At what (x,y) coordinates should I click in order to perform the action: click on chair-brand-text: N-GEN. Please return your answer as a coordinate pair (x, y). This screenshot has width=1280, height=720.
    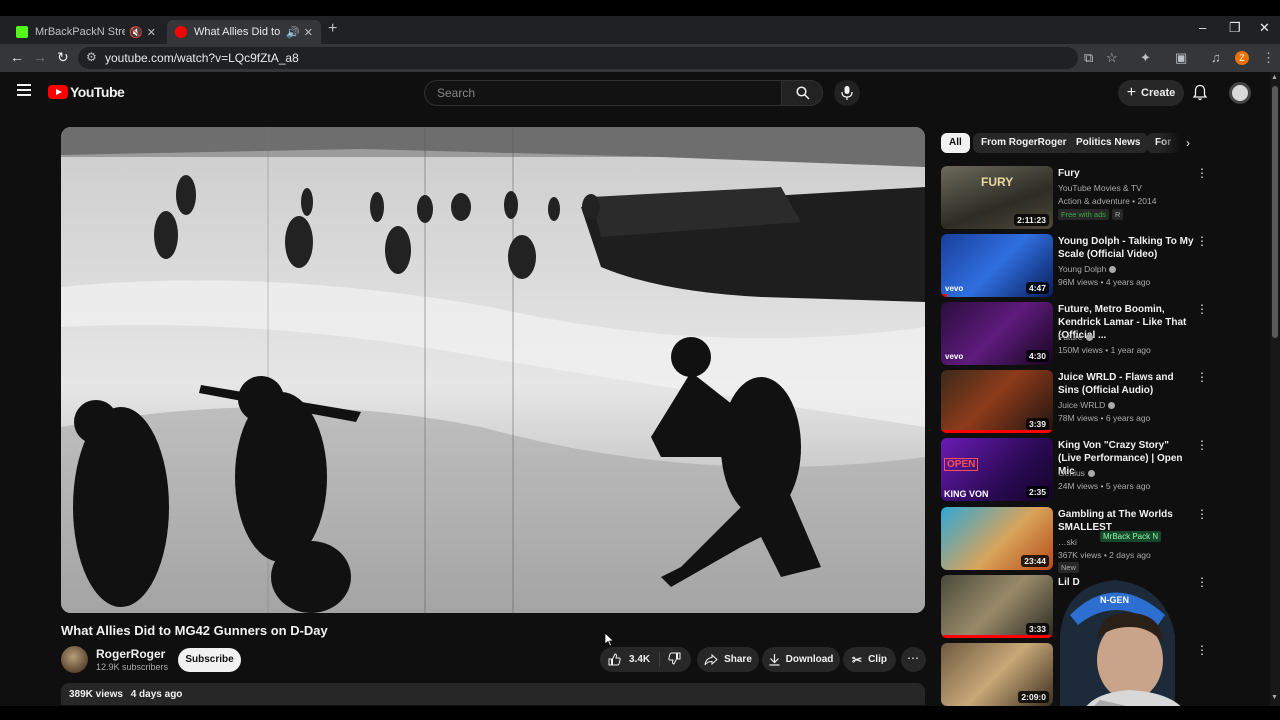
    Looking at the image, I should click on (1114, 600).